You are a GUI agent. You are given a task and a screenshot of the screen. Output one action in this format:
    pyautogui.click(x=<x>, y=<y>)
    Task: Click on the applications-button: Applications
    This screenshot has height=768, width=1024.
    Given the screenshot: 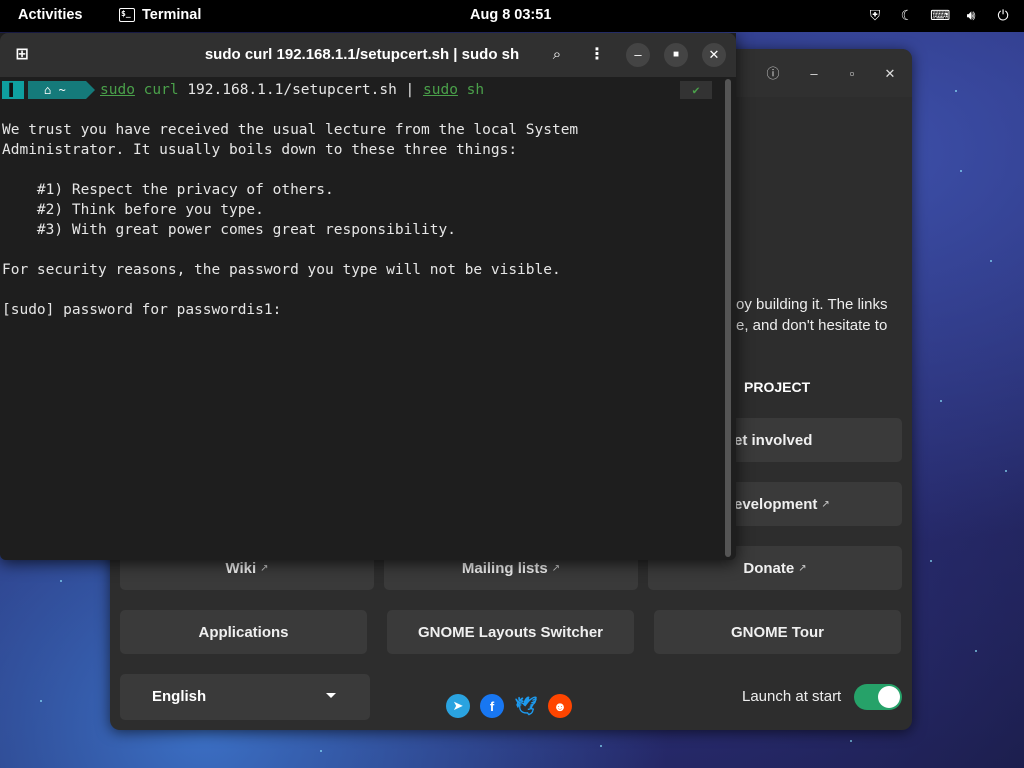 What is the action you would take?
    pyautogui.click(x=243, y=632)
    